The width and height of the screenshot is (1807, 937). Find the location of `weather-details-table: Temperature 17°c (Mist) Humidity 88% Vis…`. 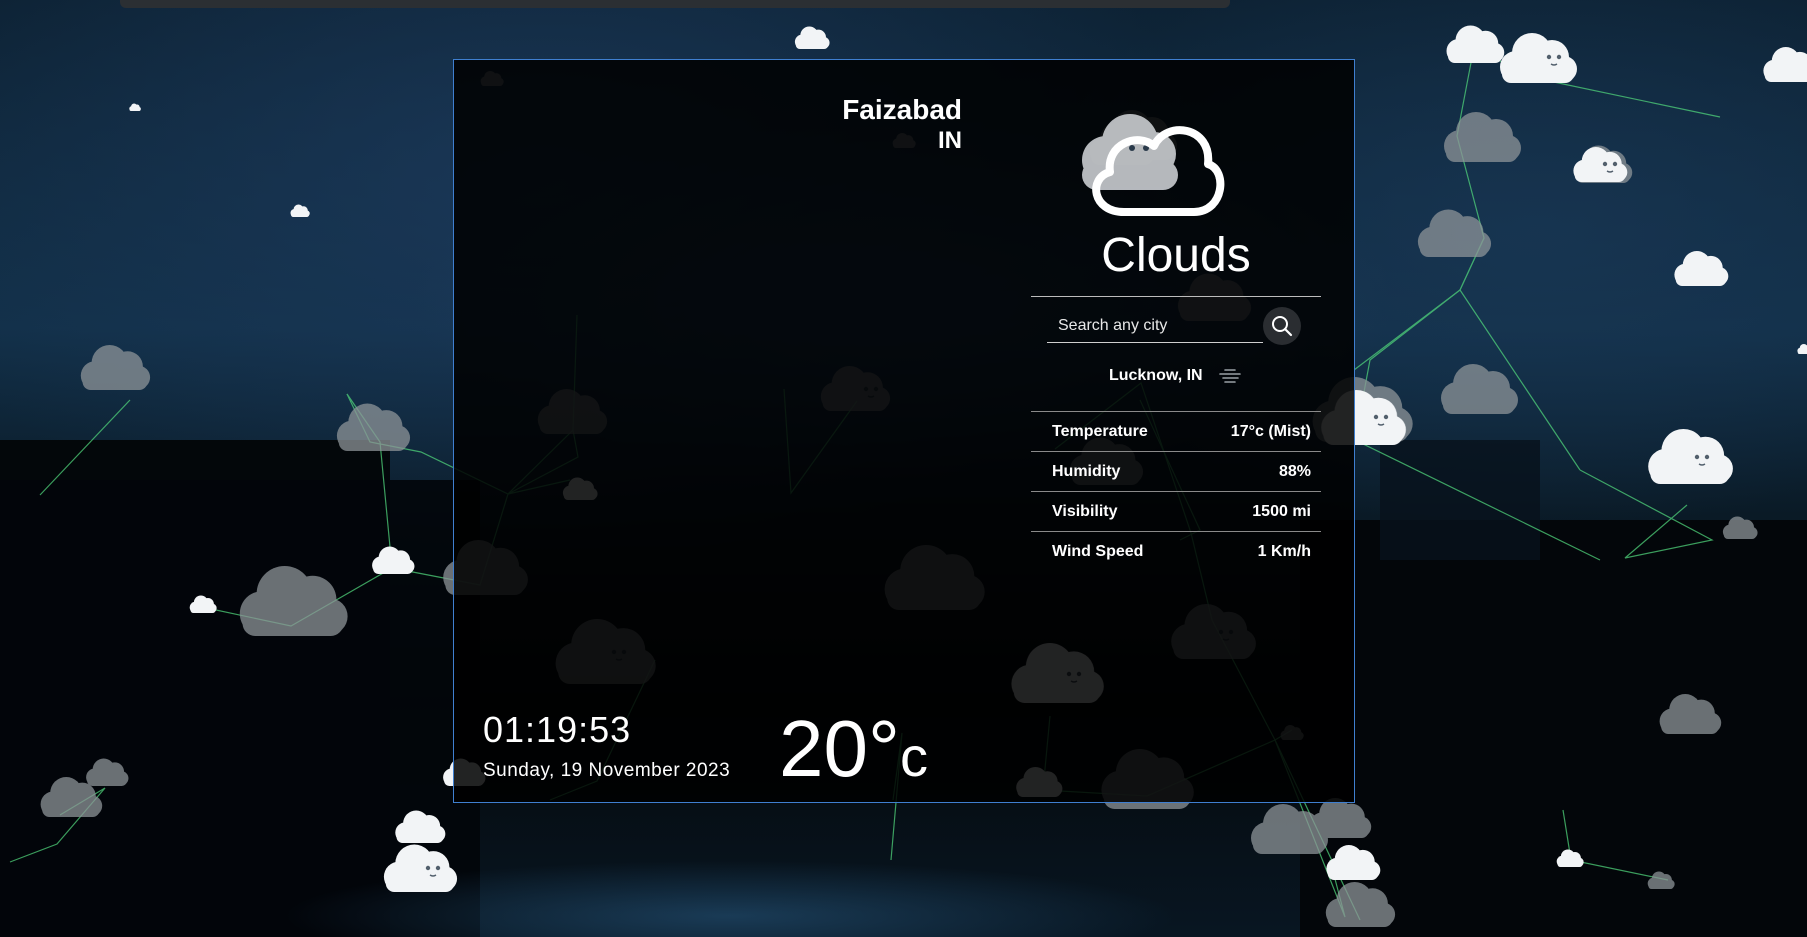

weather-details-table: Temperature 17°c (Mist) Humidity 88% Vis… is located at coordinates (1176, 491).